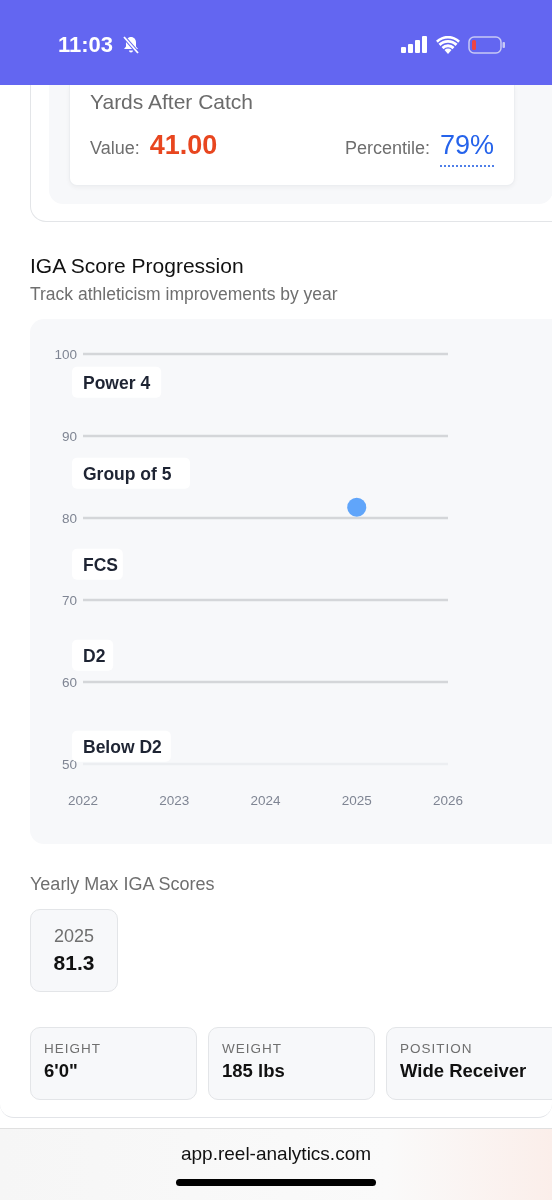 Image resolution: width=552 pixels, height=1200 pixels. Describe the element at coordinates (414, 44) in the screenshot. I see `signal-icon` at that location.